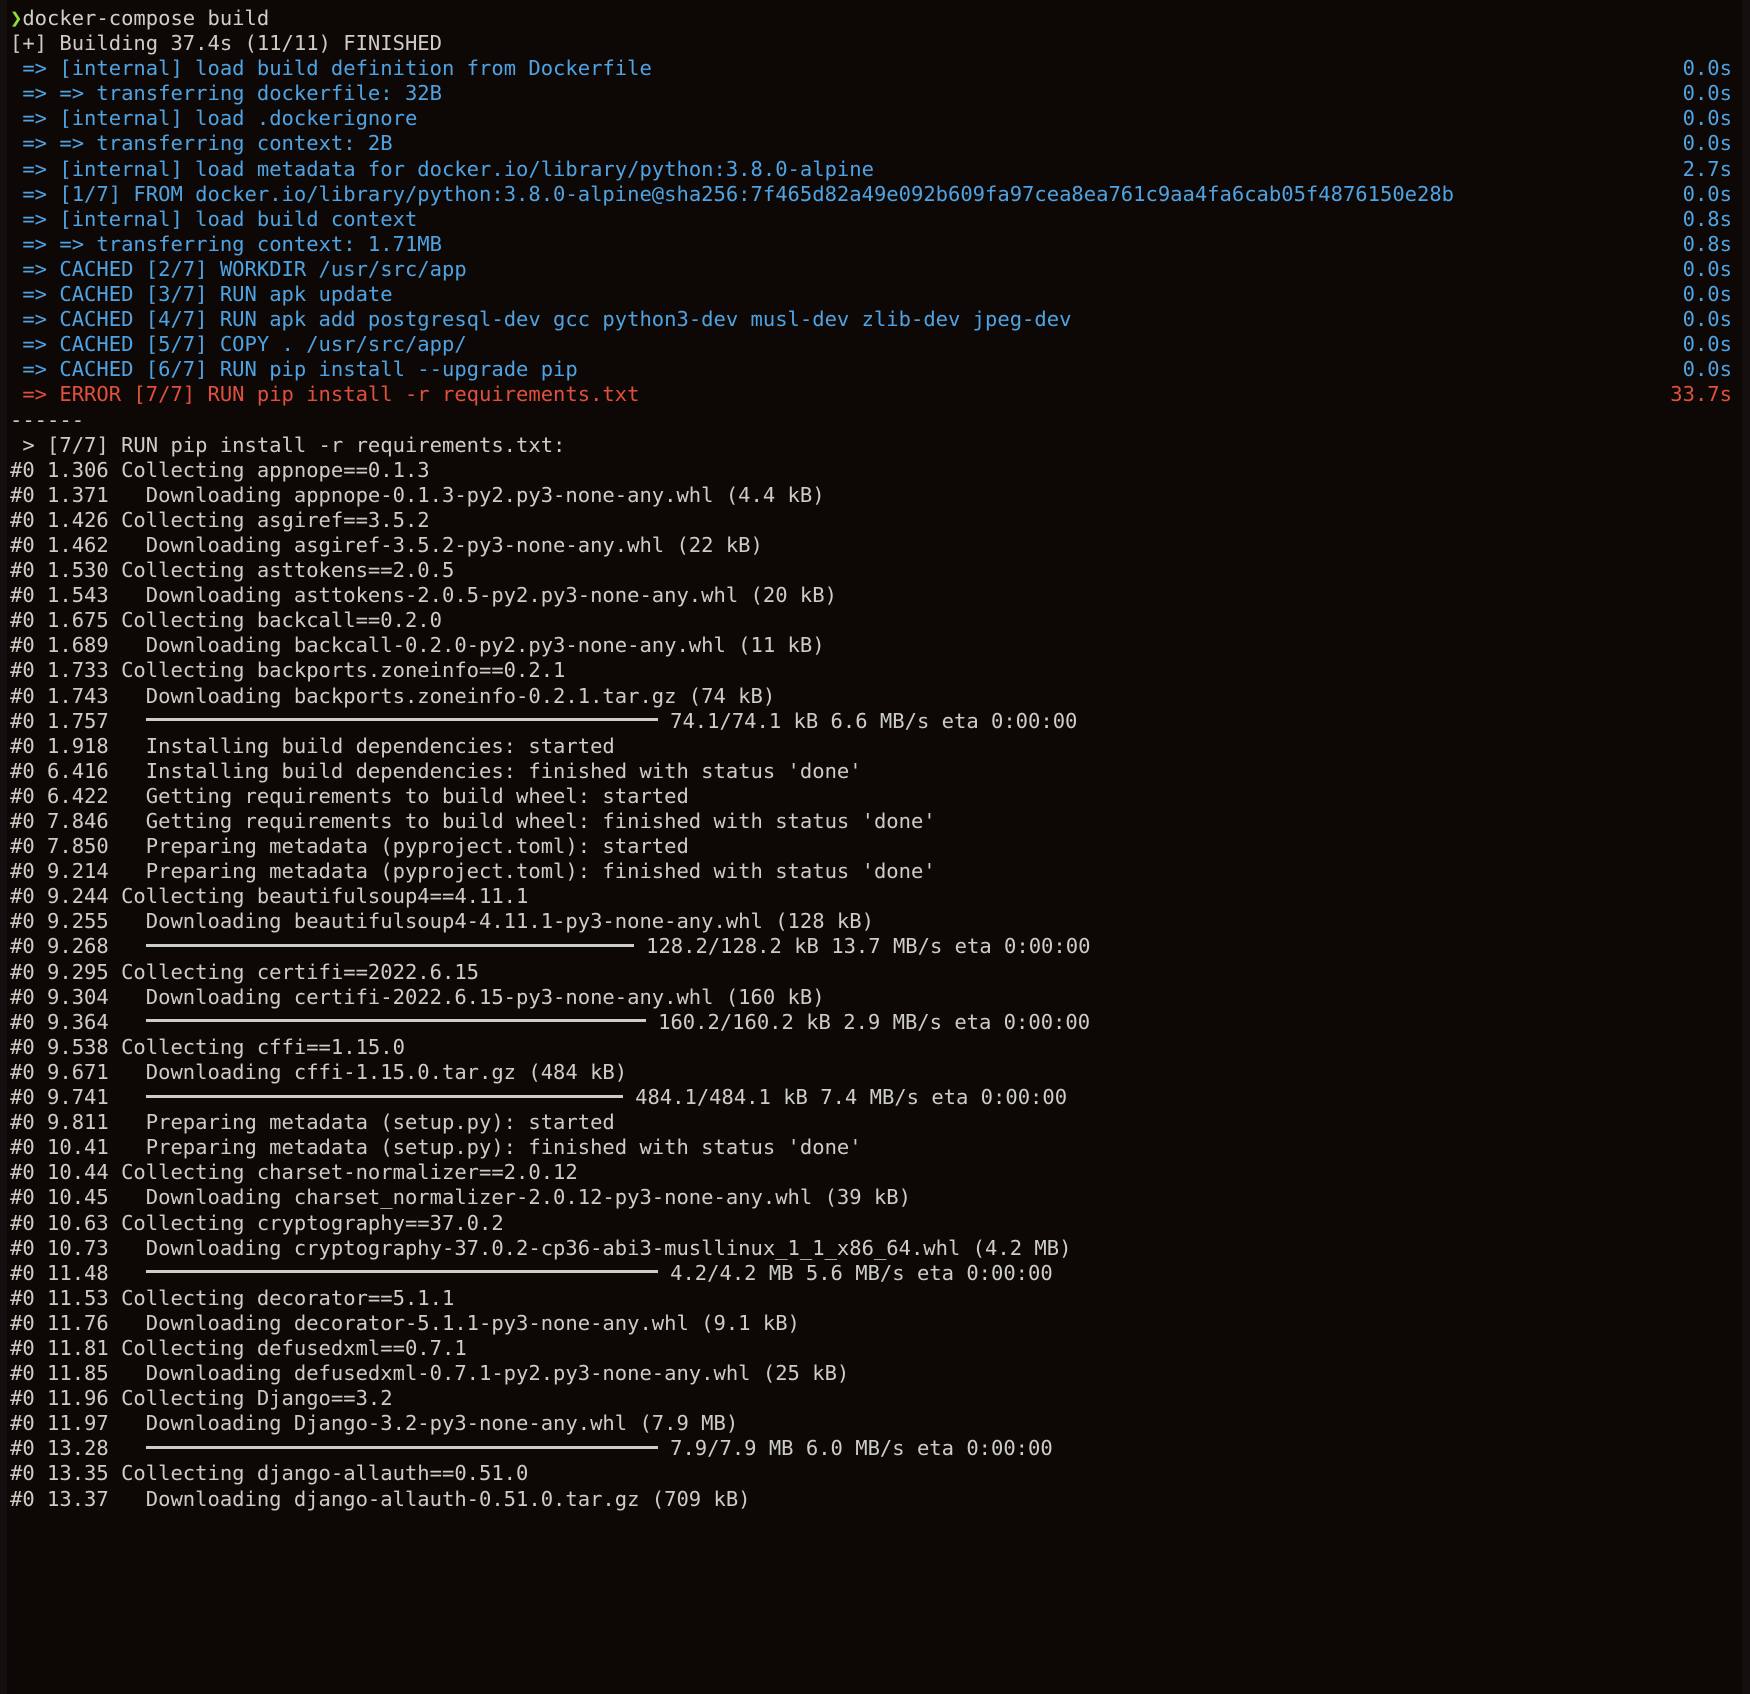 The image size is (1750, 1694). I want to click on log-line: #0 1.675 Collecting backcall==0.2.0, so click(875, 620).